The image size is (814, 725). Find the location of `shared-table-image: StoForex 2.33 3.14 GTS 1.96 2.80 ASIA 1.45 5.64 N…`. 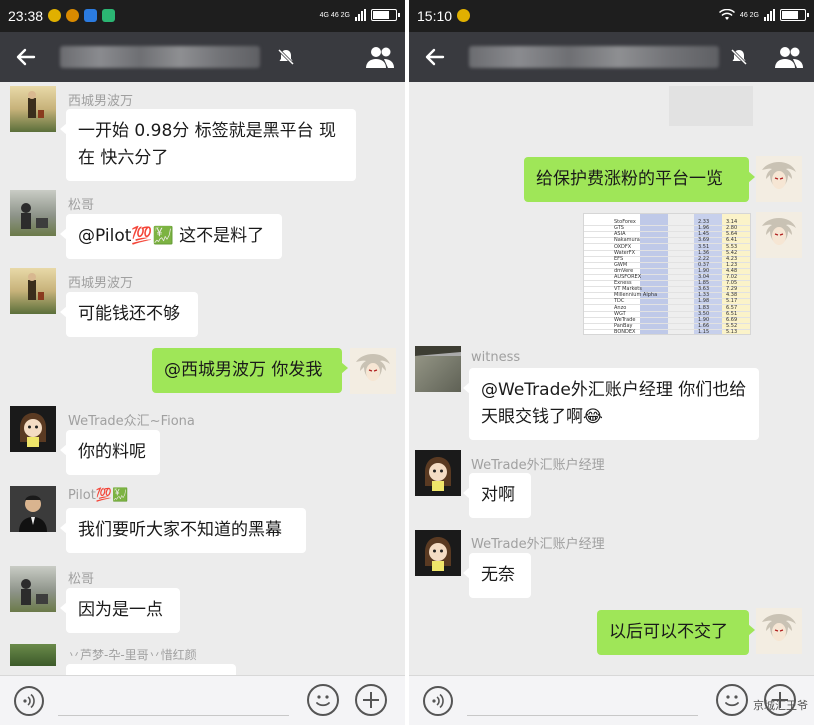

shared-table-image: StoForex 2.33 3.14 GTS 1.96 2.80 ASIA 1.45 5.64 N… is located at coordinates (667, 274).